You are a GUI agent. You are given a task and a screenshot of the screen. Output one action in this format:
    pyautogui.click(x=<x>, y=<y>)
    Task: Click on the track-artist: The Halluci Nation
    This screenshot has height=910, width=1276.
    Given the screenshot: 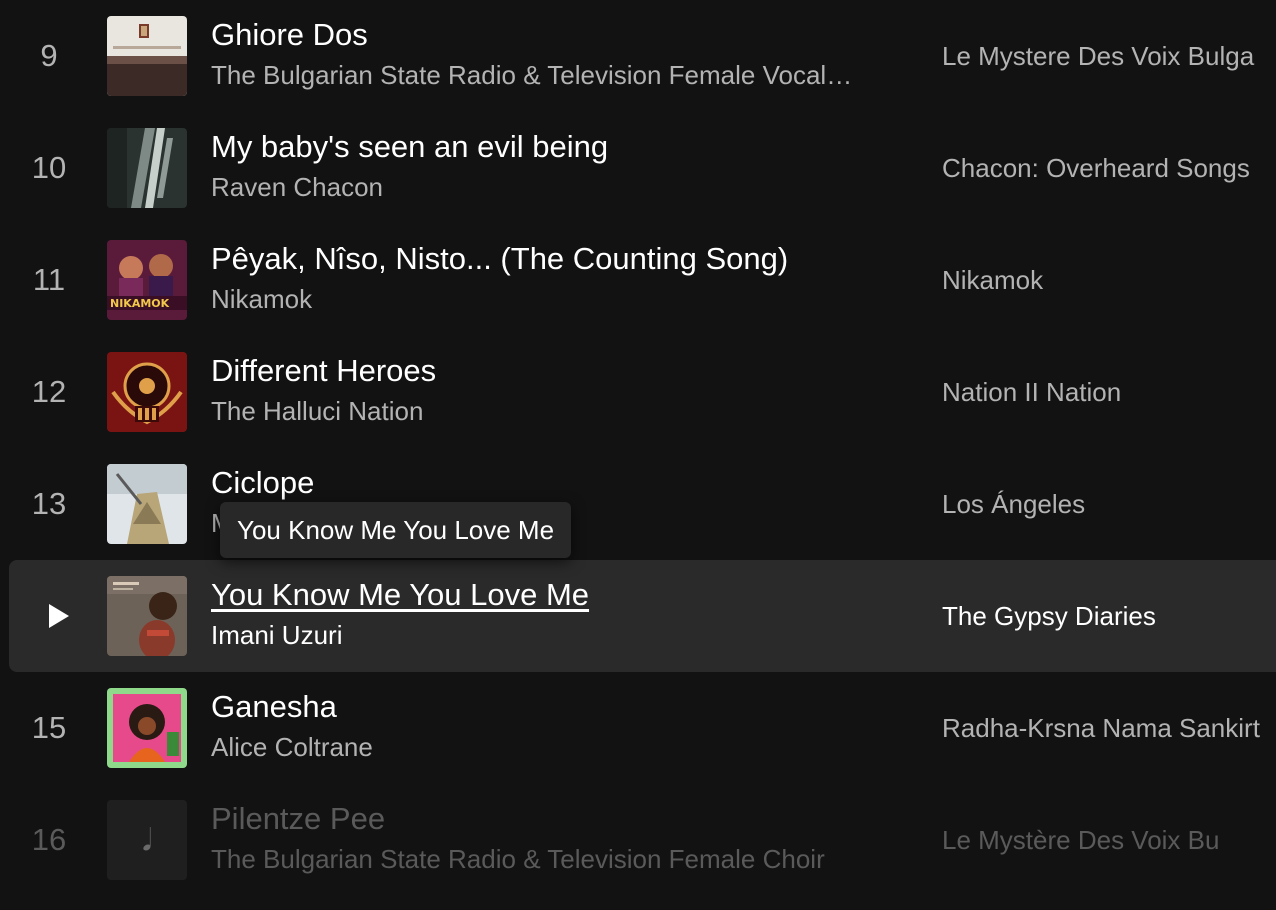 What is the action you would take?
    pyautogui.click(x=556, y=411)
    